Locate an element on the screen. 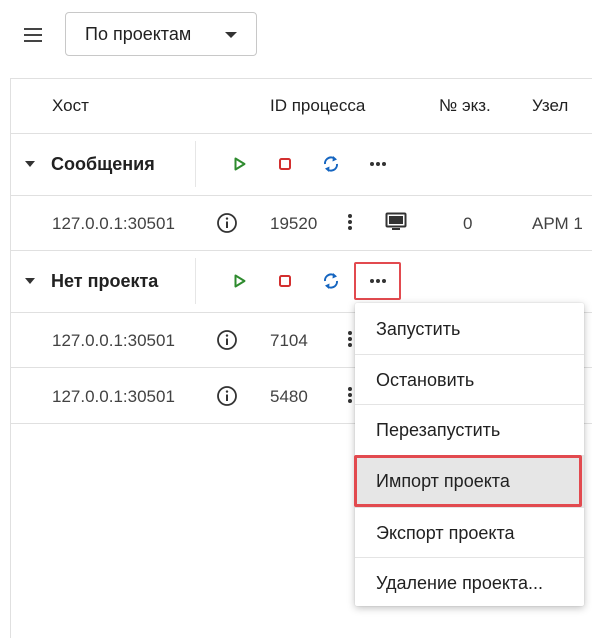 This screenshot has width=592, height=638. pid-cell: 5480 is located at coordinates (289, 396).